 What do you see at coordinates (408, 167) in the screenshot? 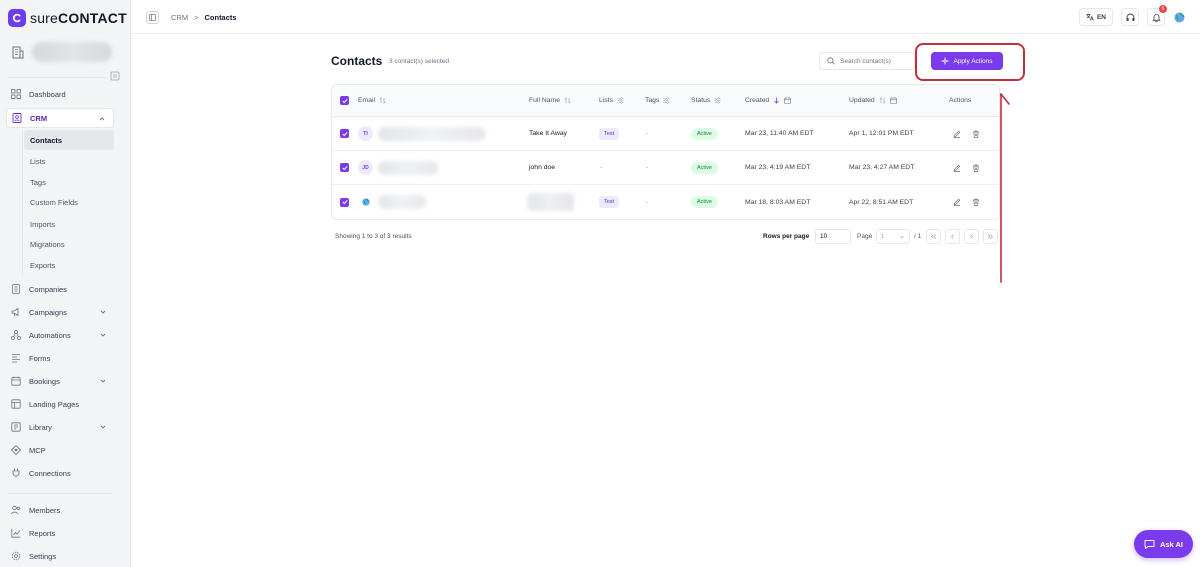
I see `email-redacted` at bounding box center [408, 167].